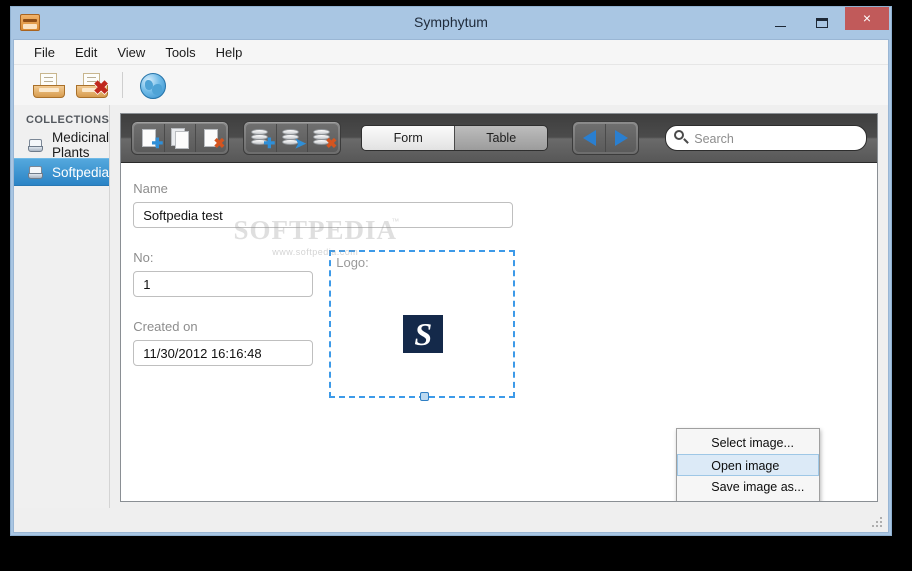  I want to click on add-field-button: ✚, so click(262, 138).